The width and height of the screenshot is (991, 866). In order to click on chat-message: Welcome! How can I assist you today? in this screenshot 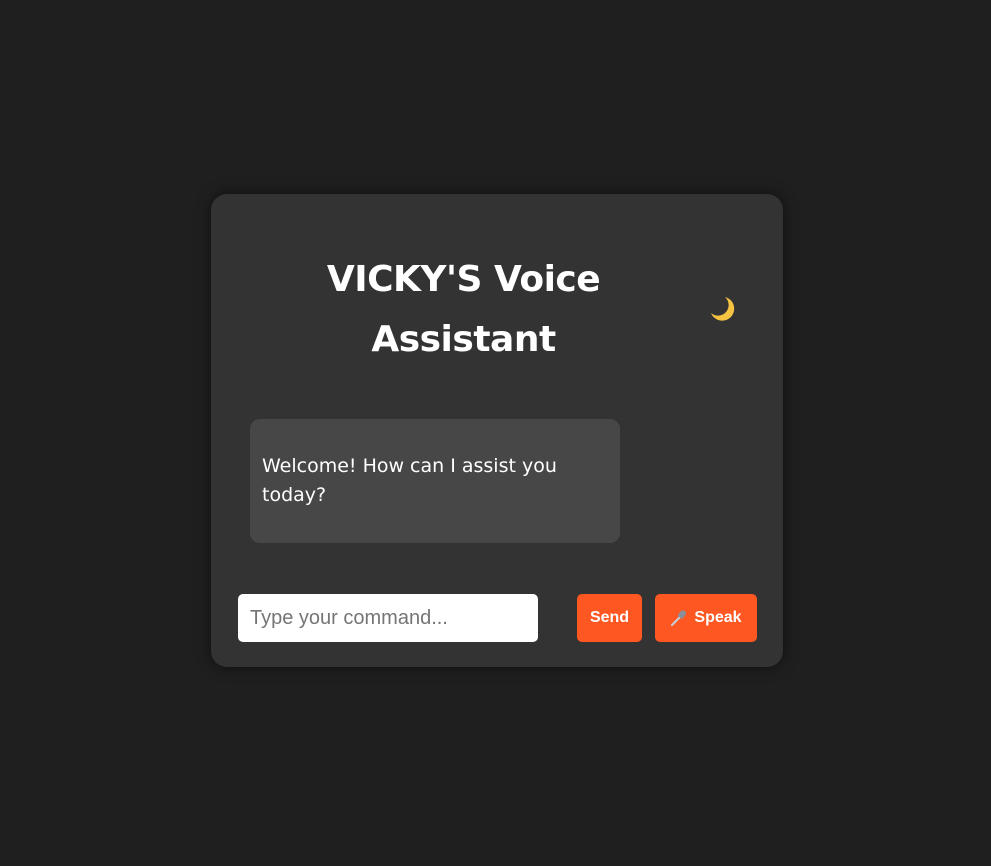, I will do `click(409, 480)`.